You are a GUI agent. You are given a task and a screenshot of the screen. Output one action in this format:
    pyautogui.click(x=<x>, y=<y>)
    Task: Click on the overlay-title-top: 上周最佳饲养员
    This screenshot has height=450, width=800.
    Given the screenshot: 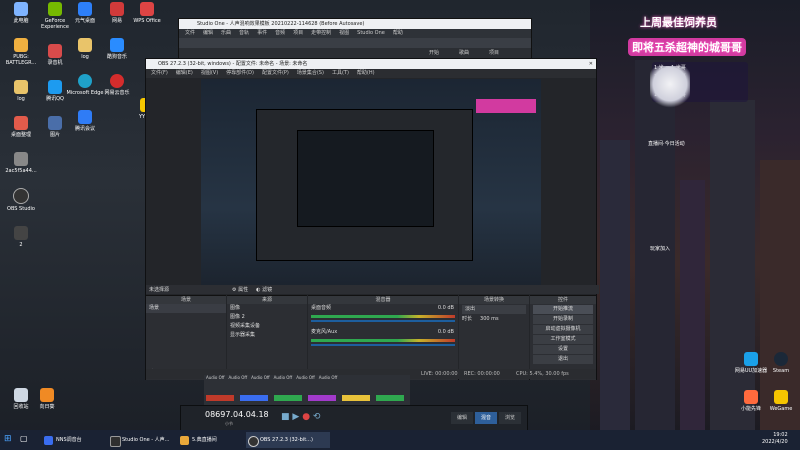 What is the action you would take?
    pyautogui.click(x=678, y=22)
    